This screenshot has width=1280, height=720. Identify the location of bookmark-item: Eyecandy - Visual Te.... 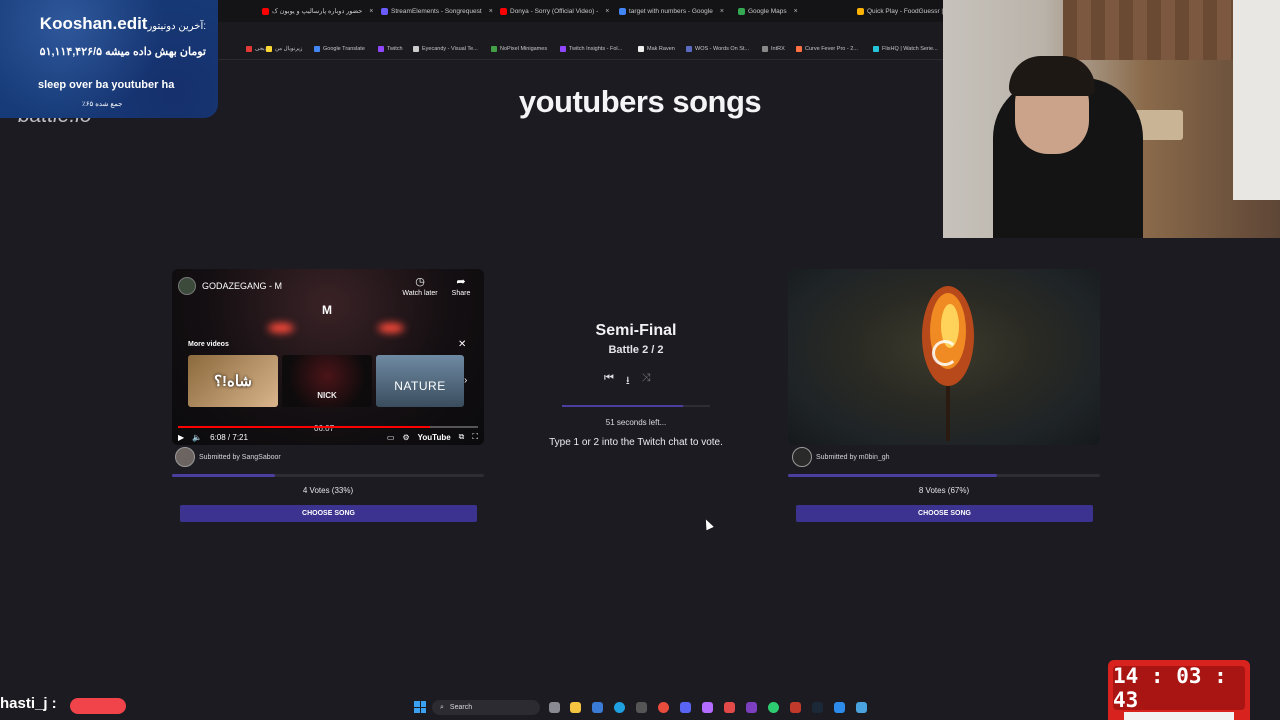
(445, 49).